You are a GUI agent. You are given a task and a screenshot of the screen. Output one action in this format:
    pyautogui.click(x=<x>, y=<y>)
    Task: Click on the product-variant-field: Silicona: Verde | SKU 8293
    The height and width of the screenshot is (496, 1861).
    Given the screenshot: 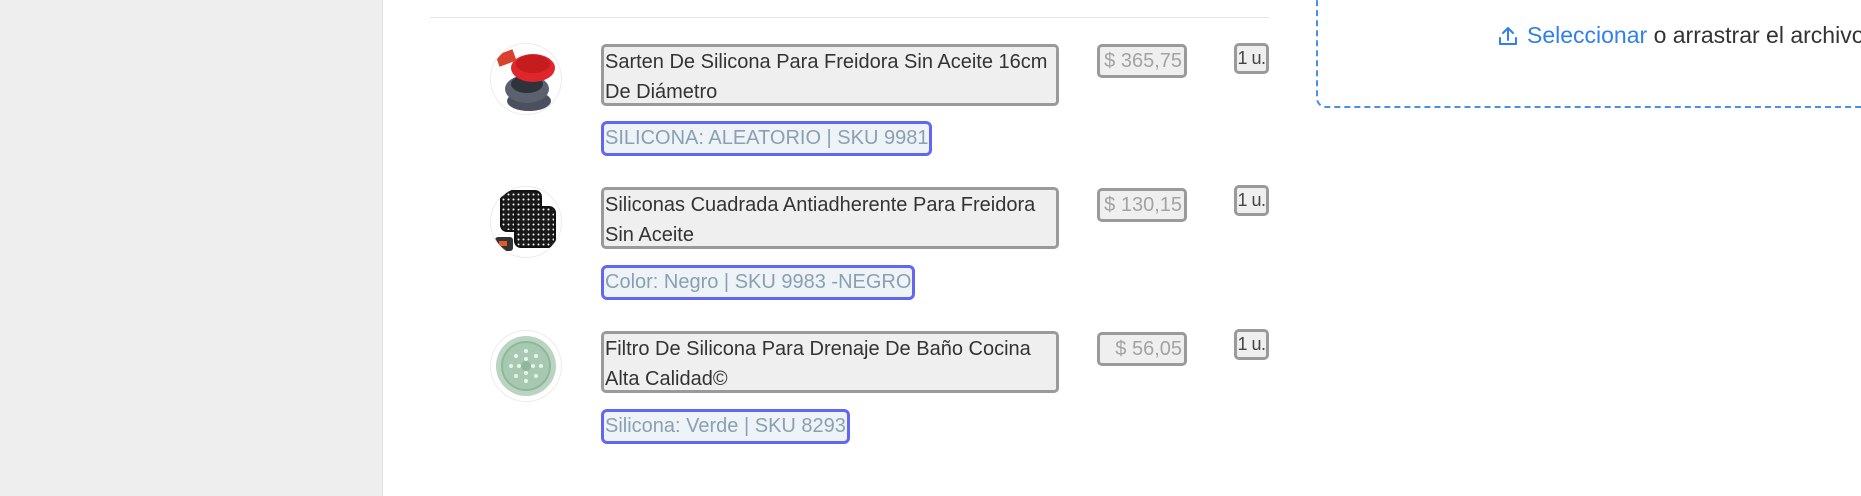 What is the action you would take?
    pyautogui.click(x=725, y=426)
    